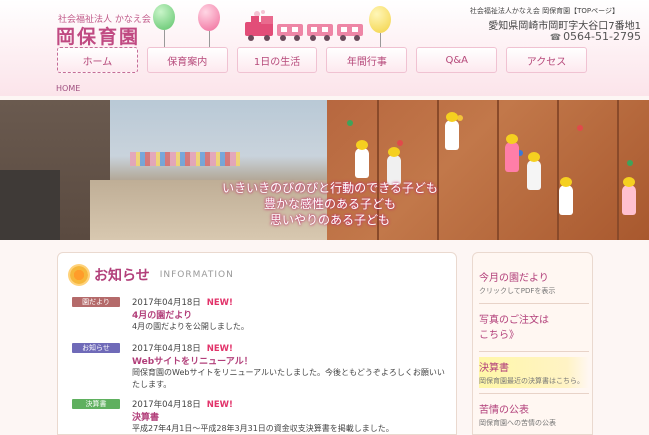  What do you see at coordinates (514, 320) in the screenshot?
I see `sidebar-item-title: 写真のご注文は` at bounding box center [514, 320].